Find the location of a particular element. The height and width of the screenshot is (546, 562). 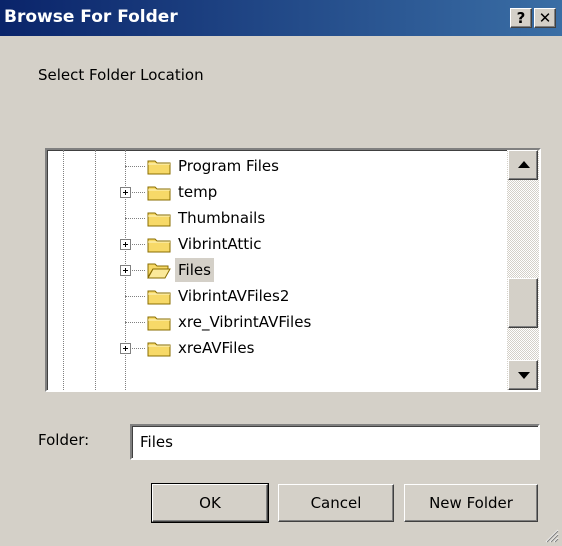

tree-item: VibrintAVFiles2 is located at coordinates (277, 297).